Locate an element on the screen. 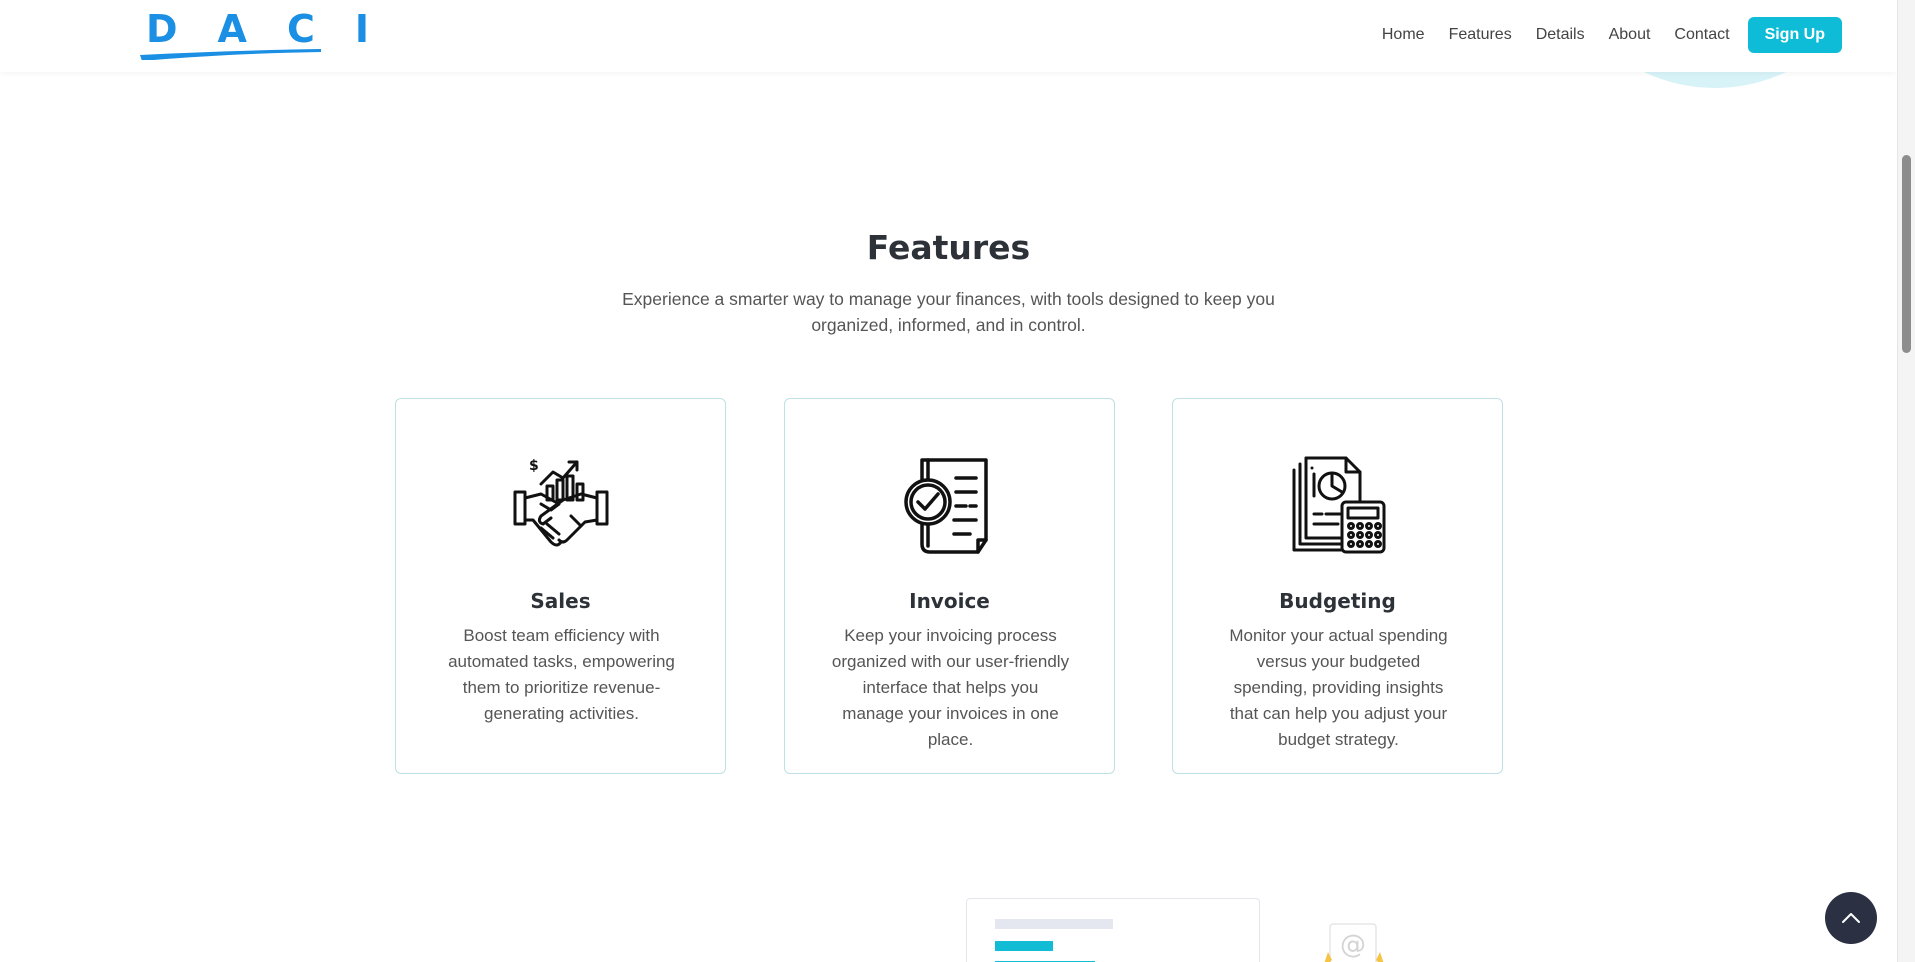 The image size is (1915, 962). card-title: Invoice is located at coordinates (949, 601).